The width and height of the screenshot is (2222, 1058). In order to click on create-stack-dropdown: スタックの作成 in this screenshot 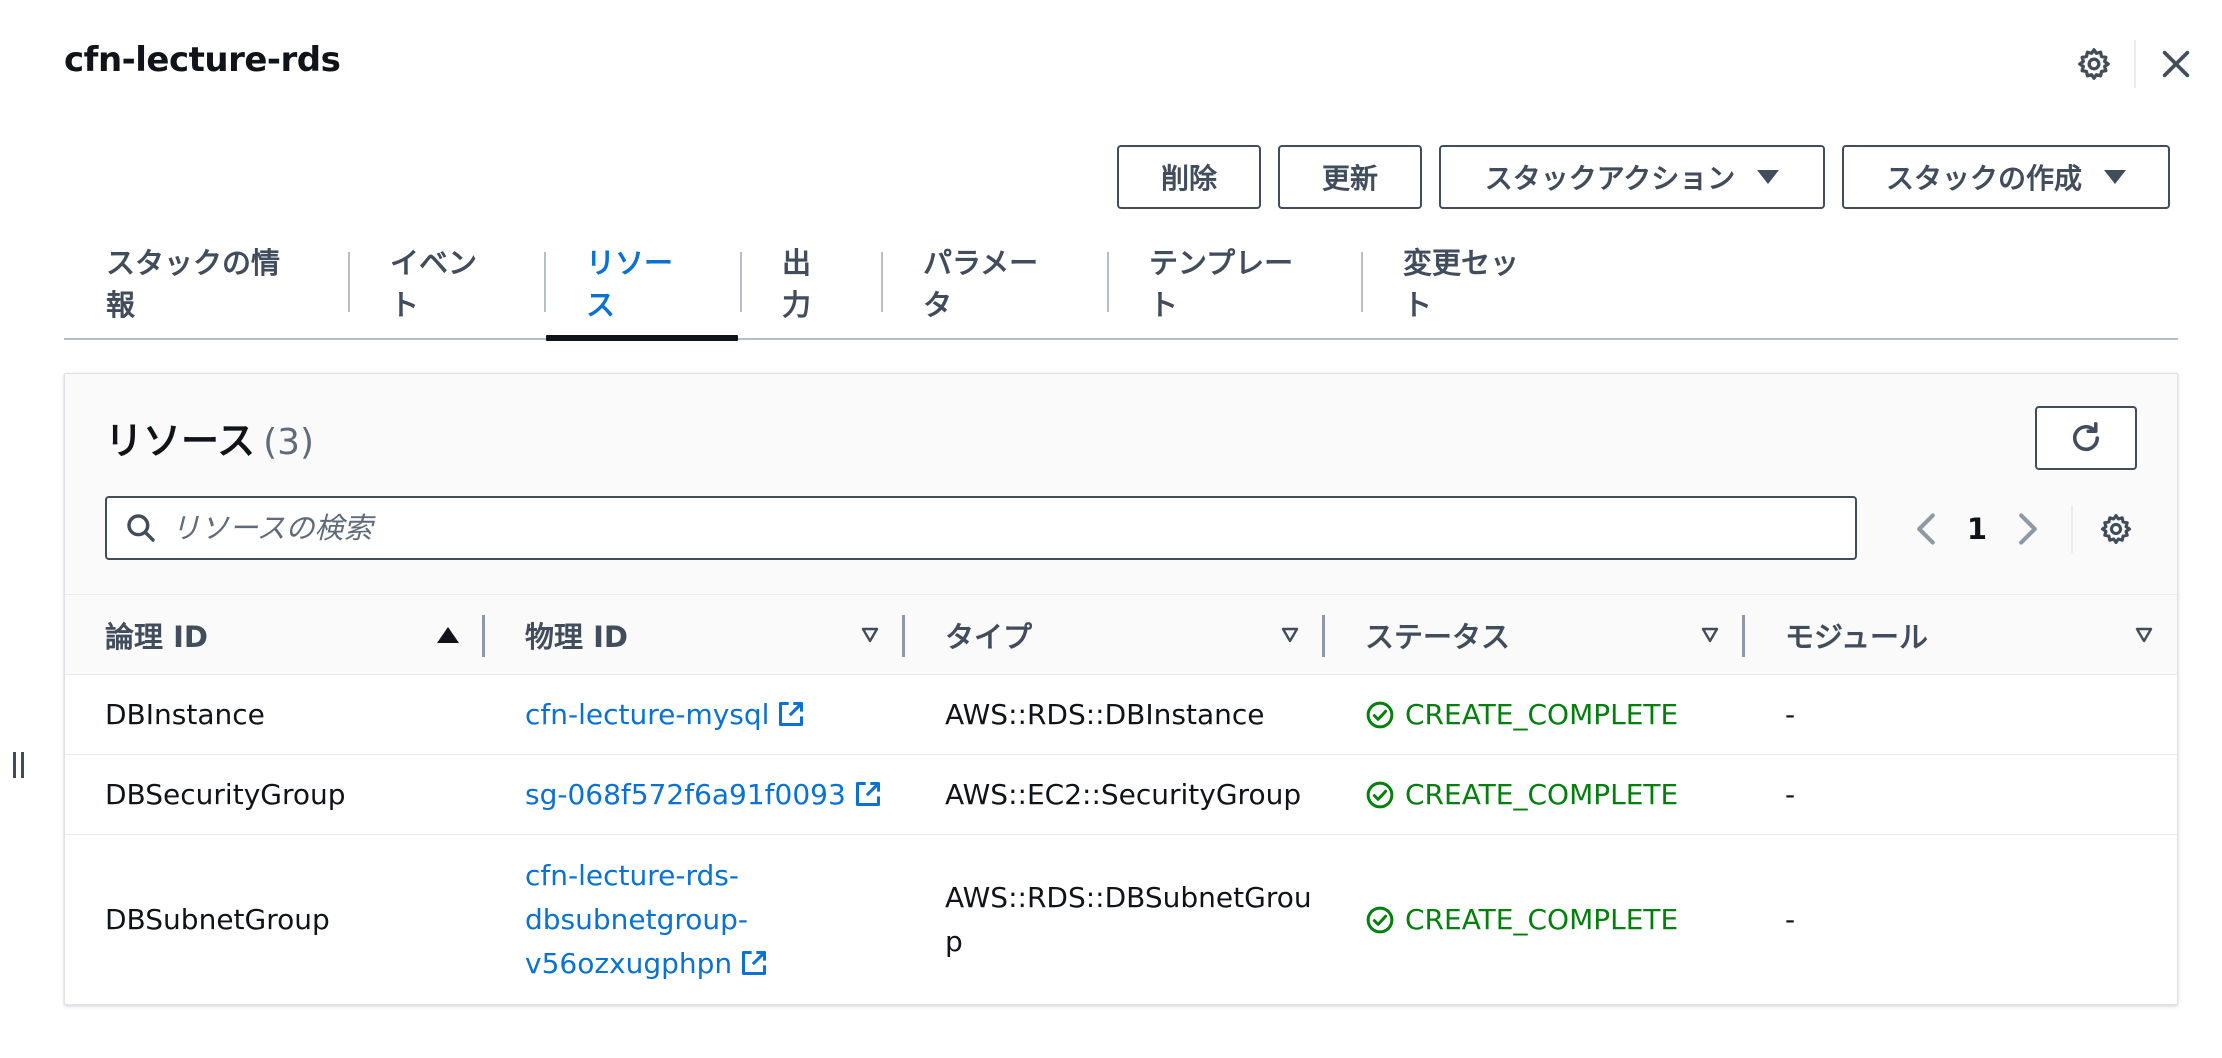, I will do `click(2006, 177)`.